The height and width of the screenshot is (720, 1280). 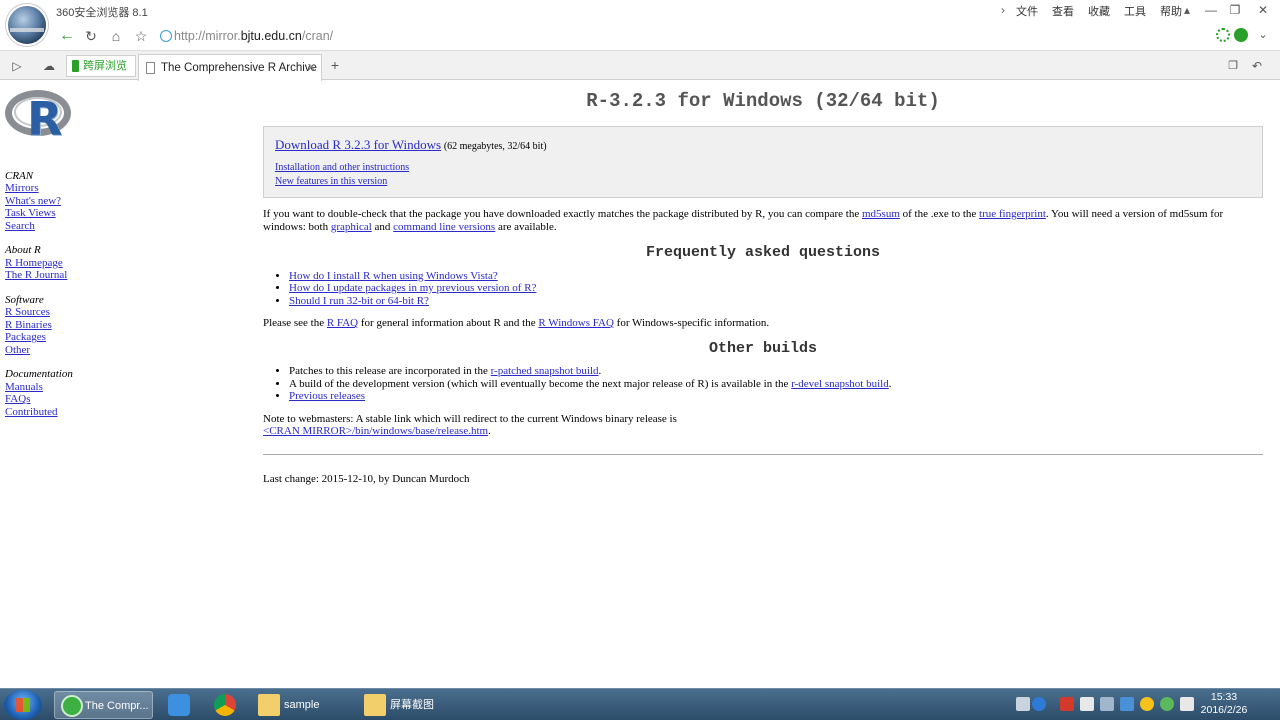 What do you see at coordinates (65, 188) in the screenshot?
I see `sidebar-link-mirrors: Mirrors` at bounding box center [65, 188].